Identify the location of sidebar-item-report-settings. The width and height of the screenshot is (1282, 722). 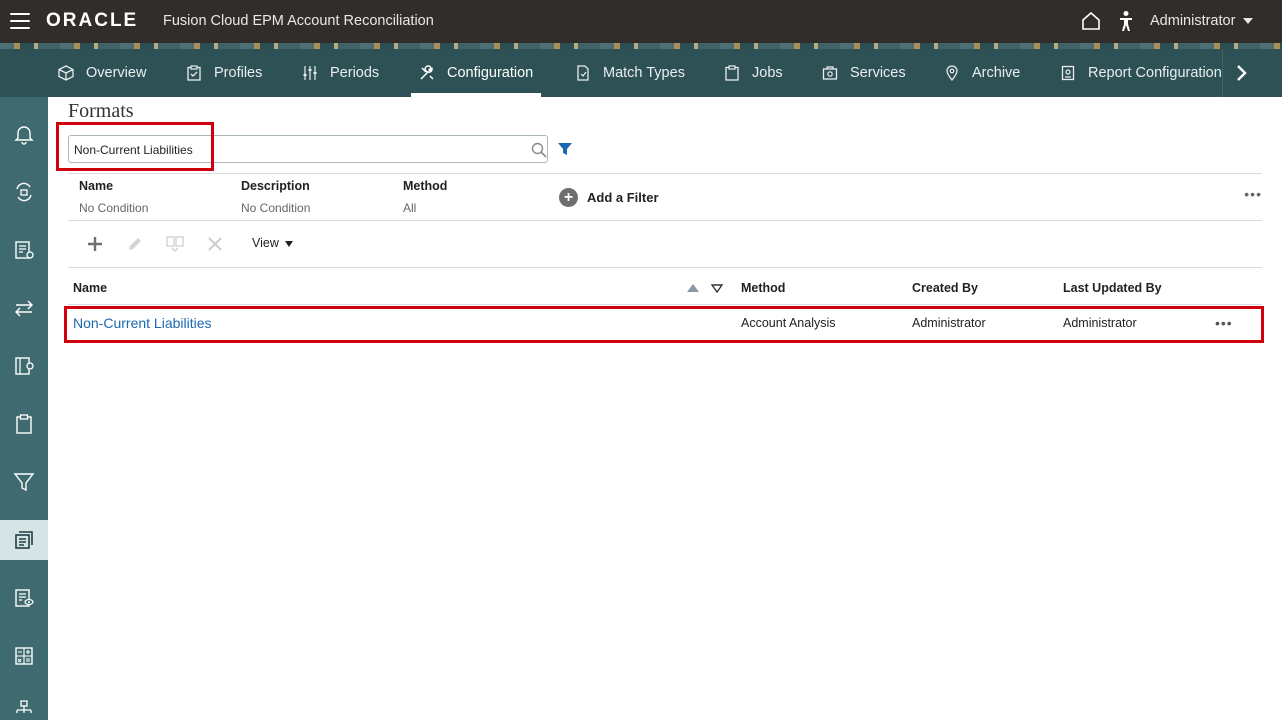
(24, 366).